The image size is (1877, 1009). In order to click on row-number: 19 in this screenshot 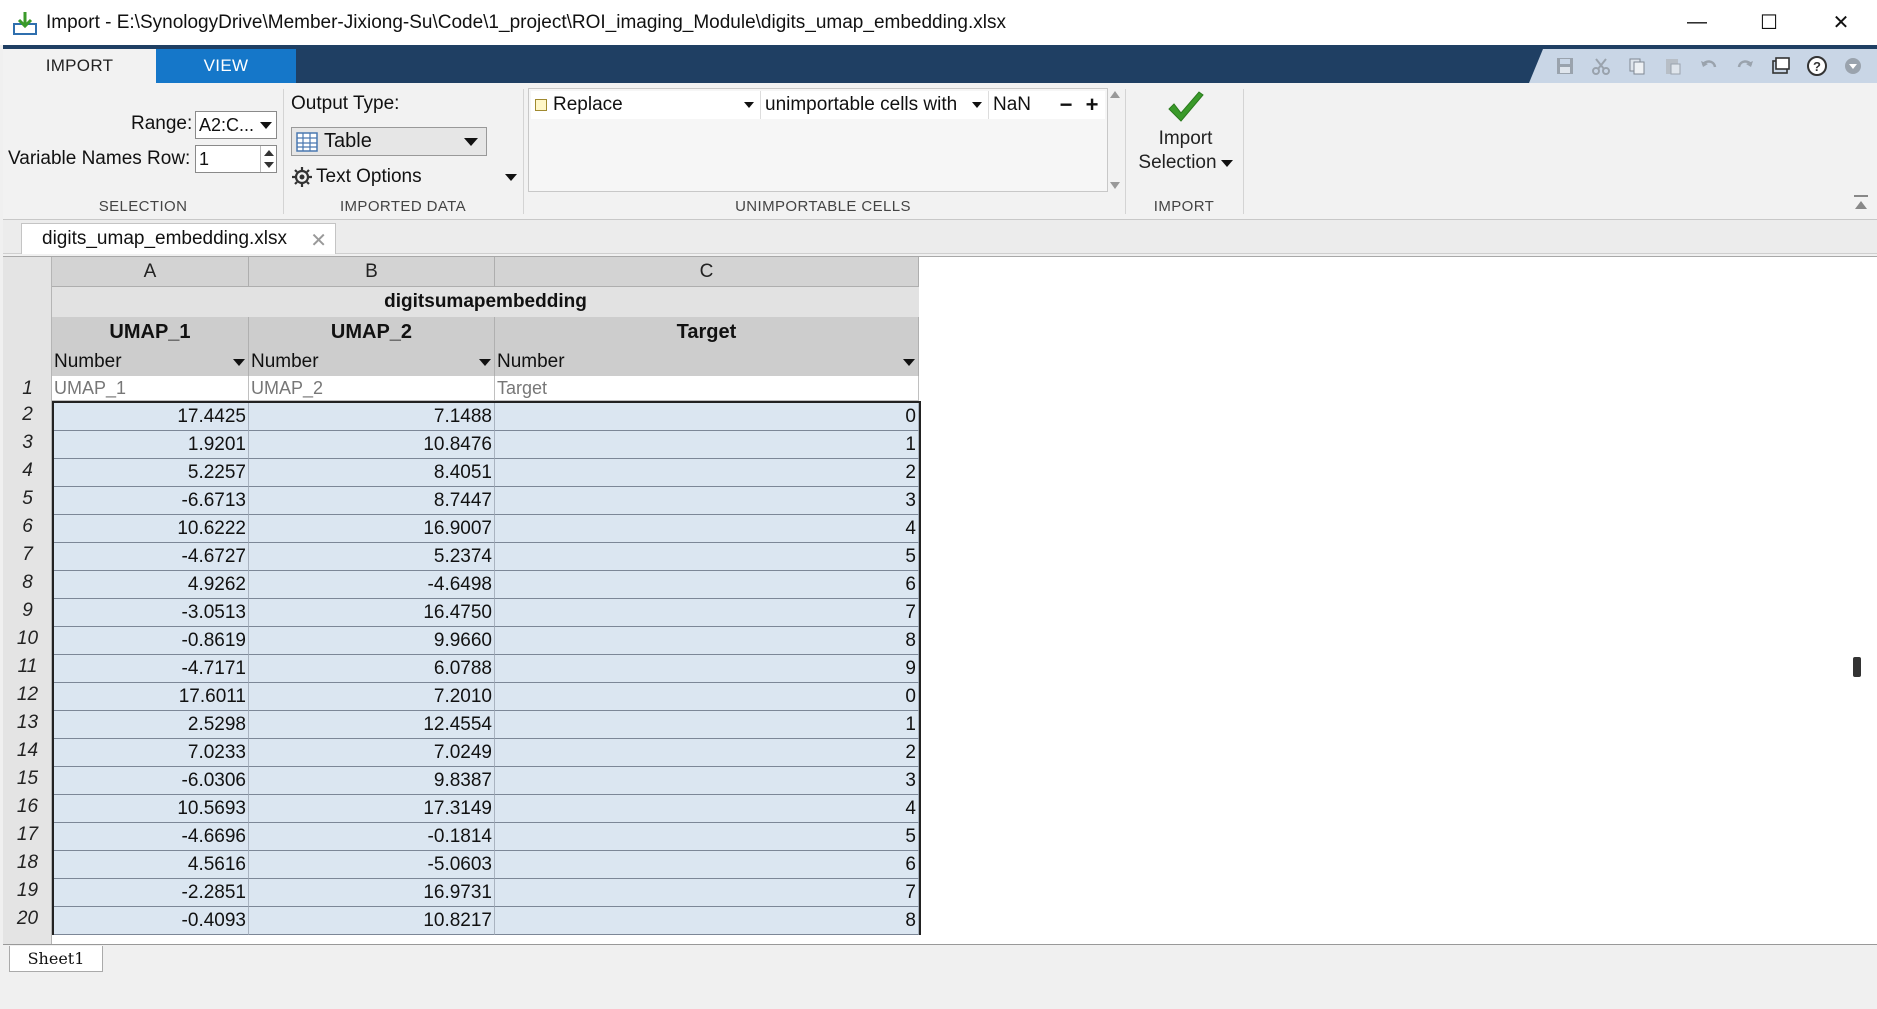, I will do `click(27, 891)`.